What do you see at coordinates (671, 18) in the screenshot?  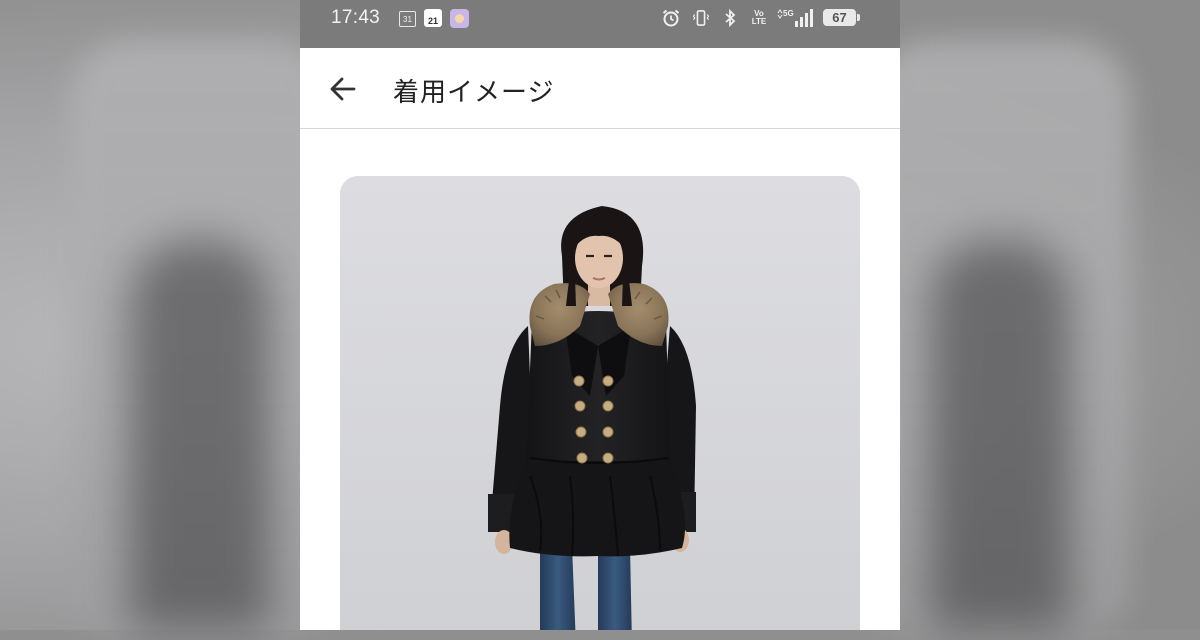 I see `alarm-icon` at bounding box center [671, 18].